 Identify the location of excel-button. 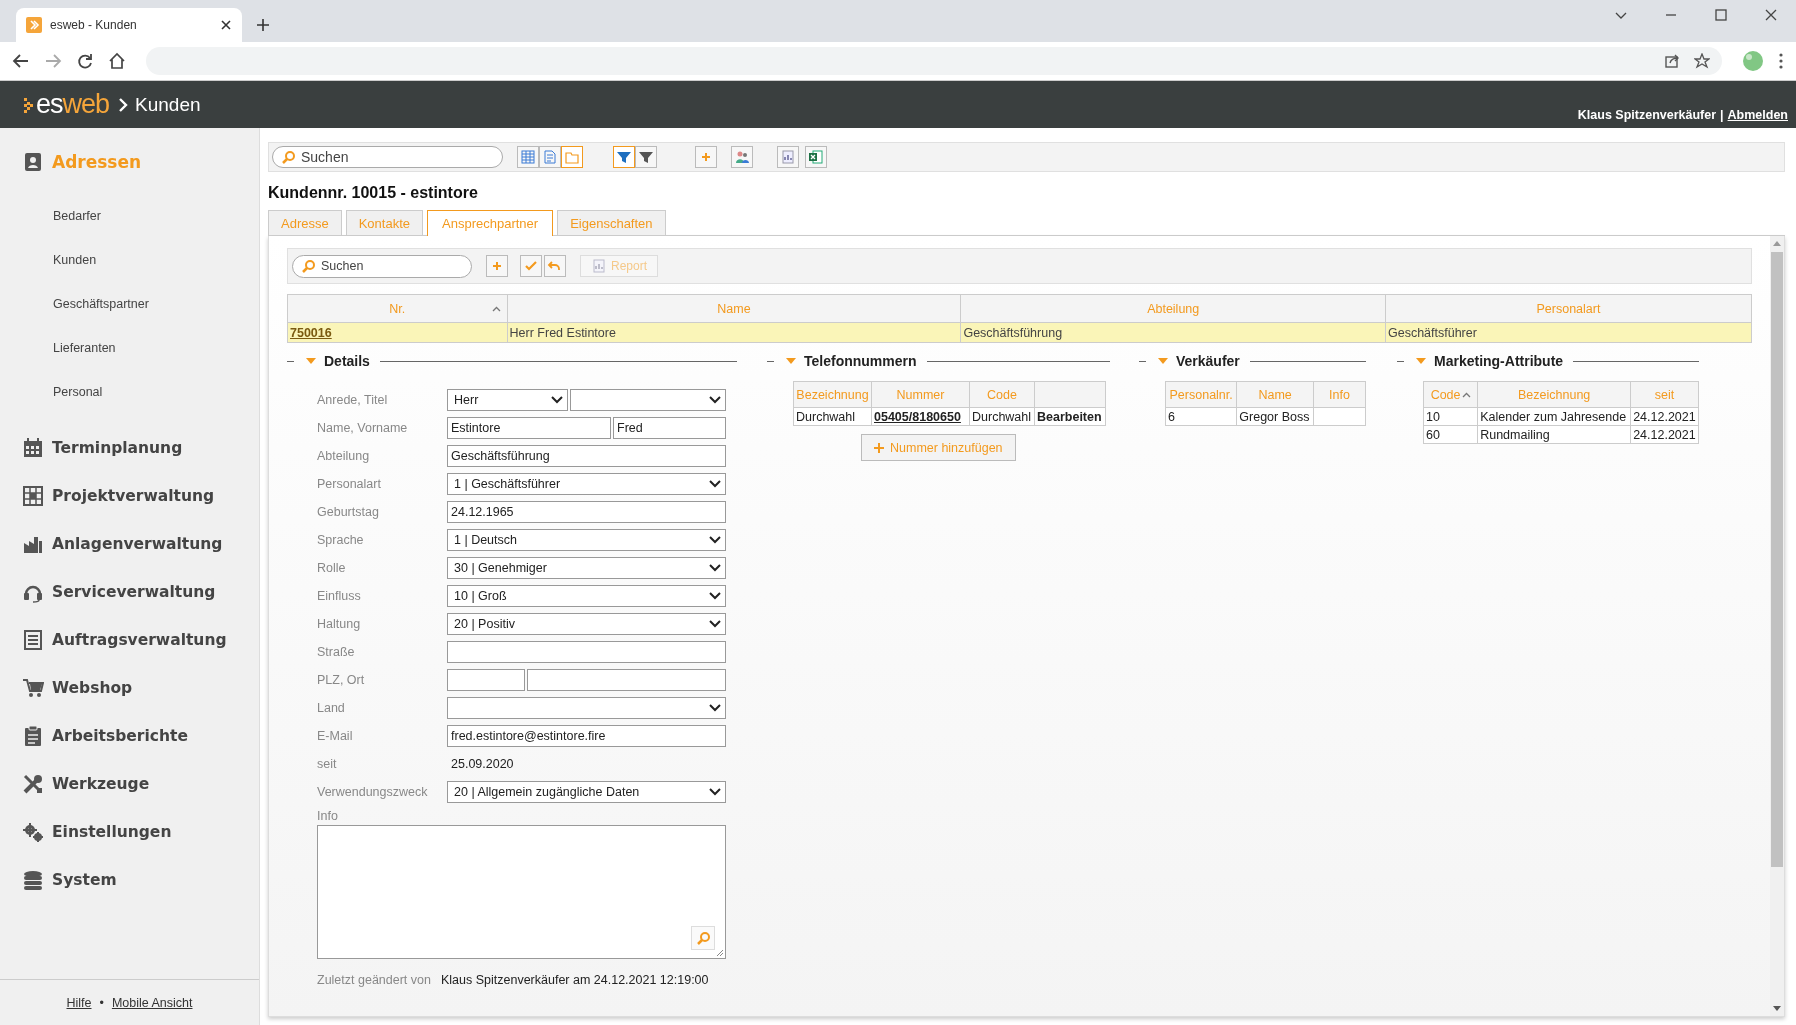
(816, 157).